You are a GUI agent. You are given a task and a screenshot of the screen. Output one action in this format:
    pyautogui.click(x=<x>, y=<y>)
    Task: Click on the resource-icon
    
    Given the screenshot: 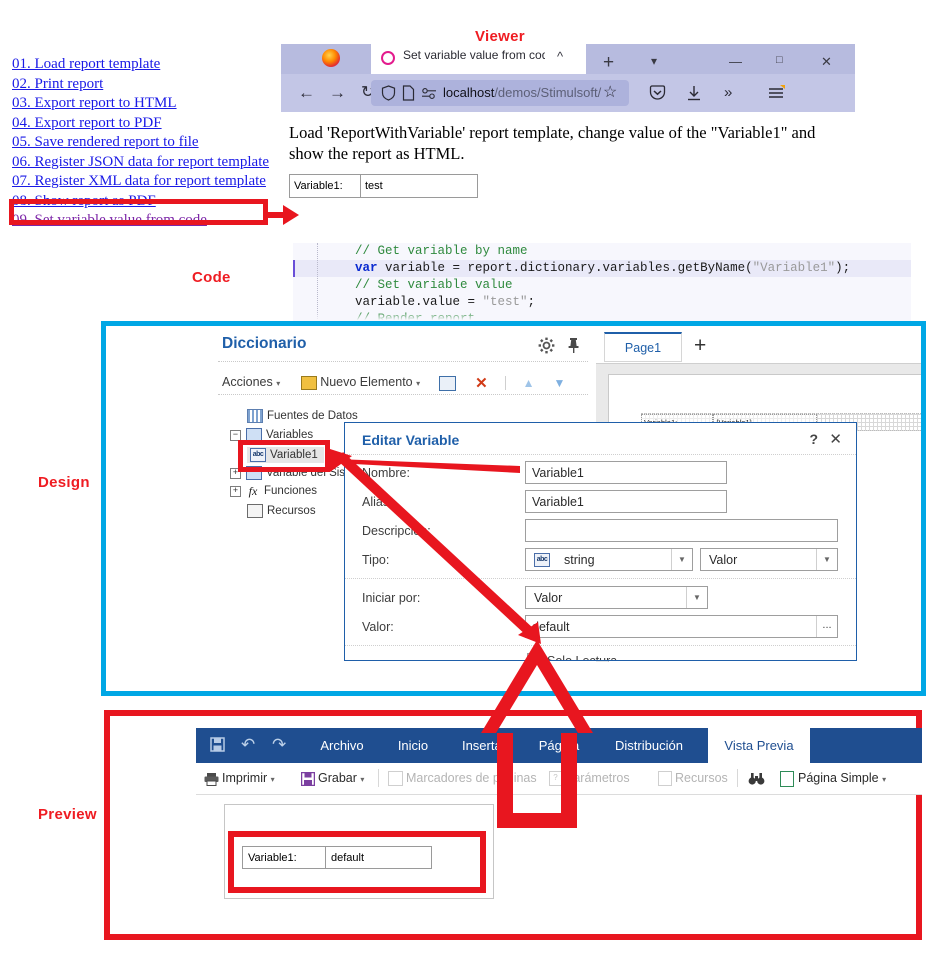 What is the action you would take?
    pyautogui.click(x=665, y=779)
    